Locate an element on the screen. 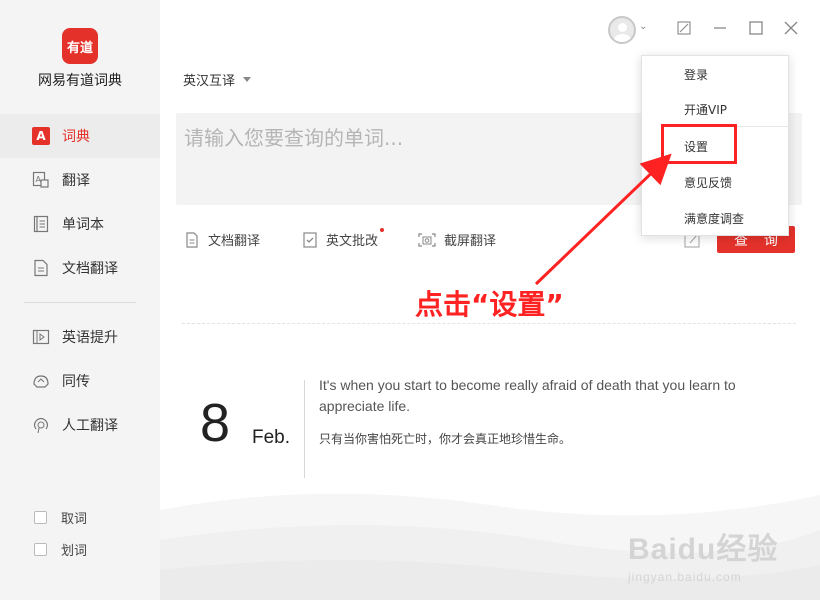 The image size is (820, 600). document-translate-icon is located at coordinates (41, 268).